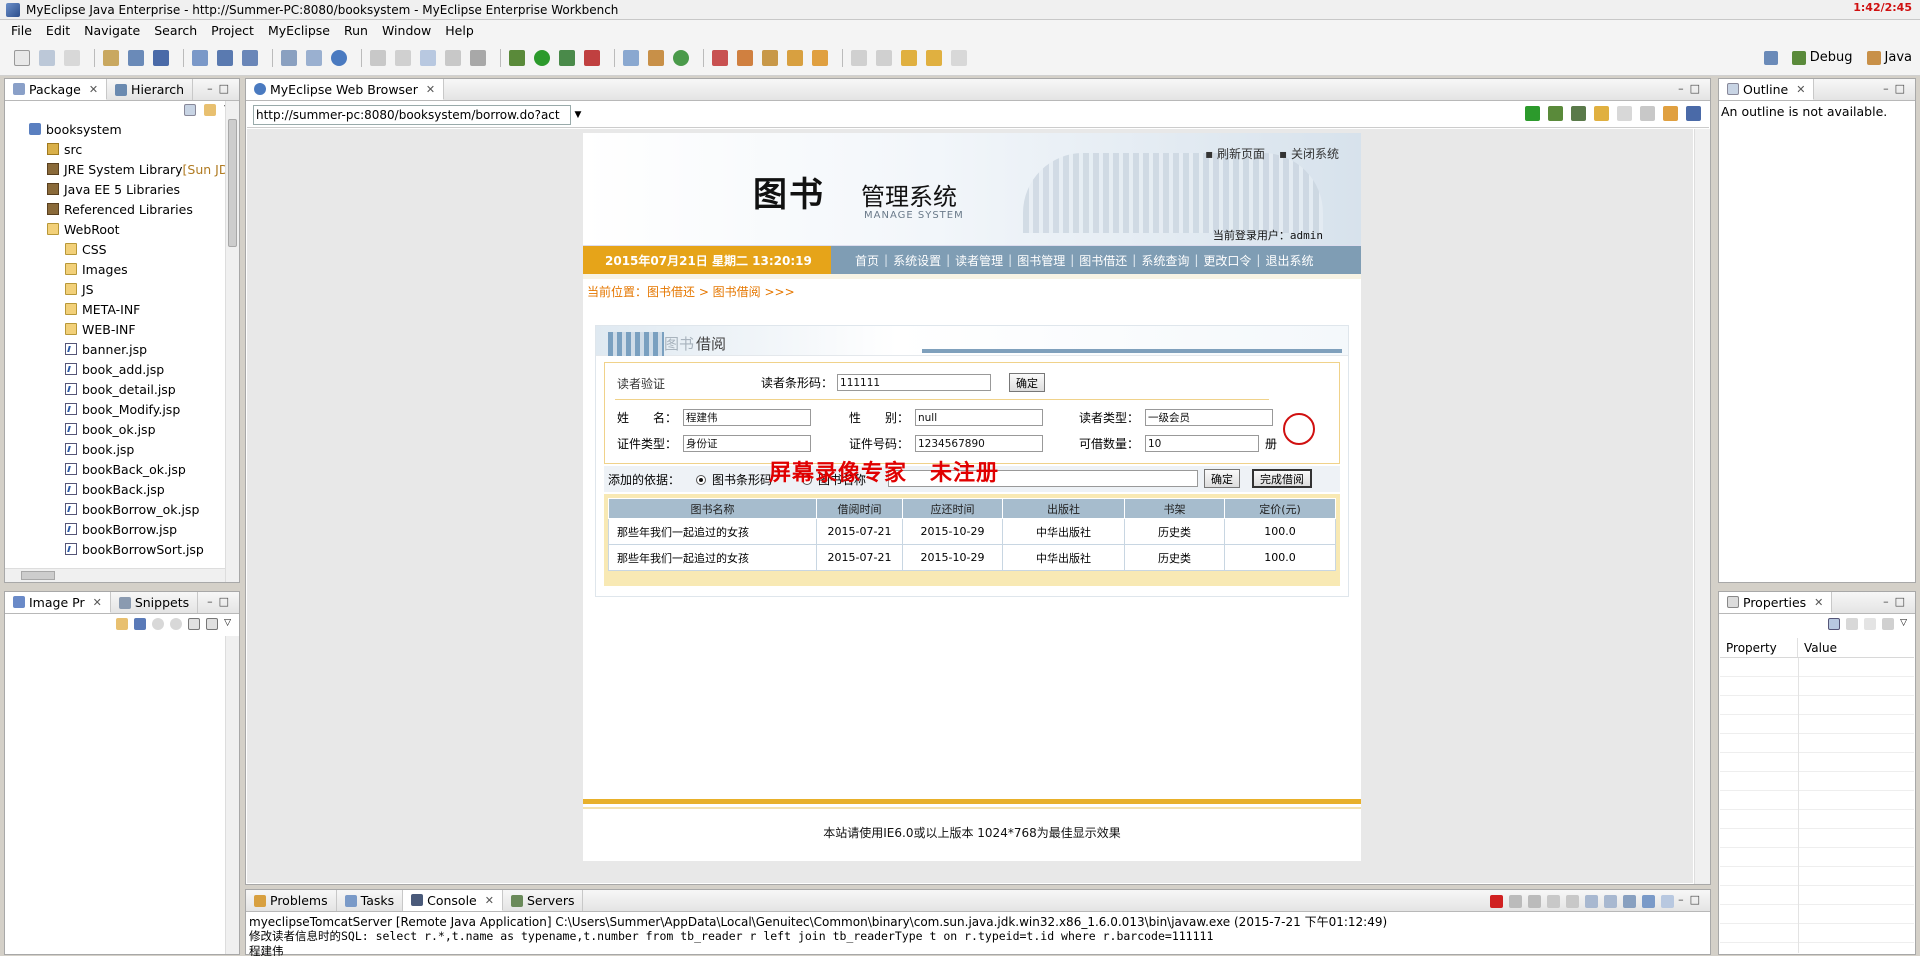  Describe the element at coordinates (1515, 901) in the screenshot. I see `remove-launch-icon` at that location.